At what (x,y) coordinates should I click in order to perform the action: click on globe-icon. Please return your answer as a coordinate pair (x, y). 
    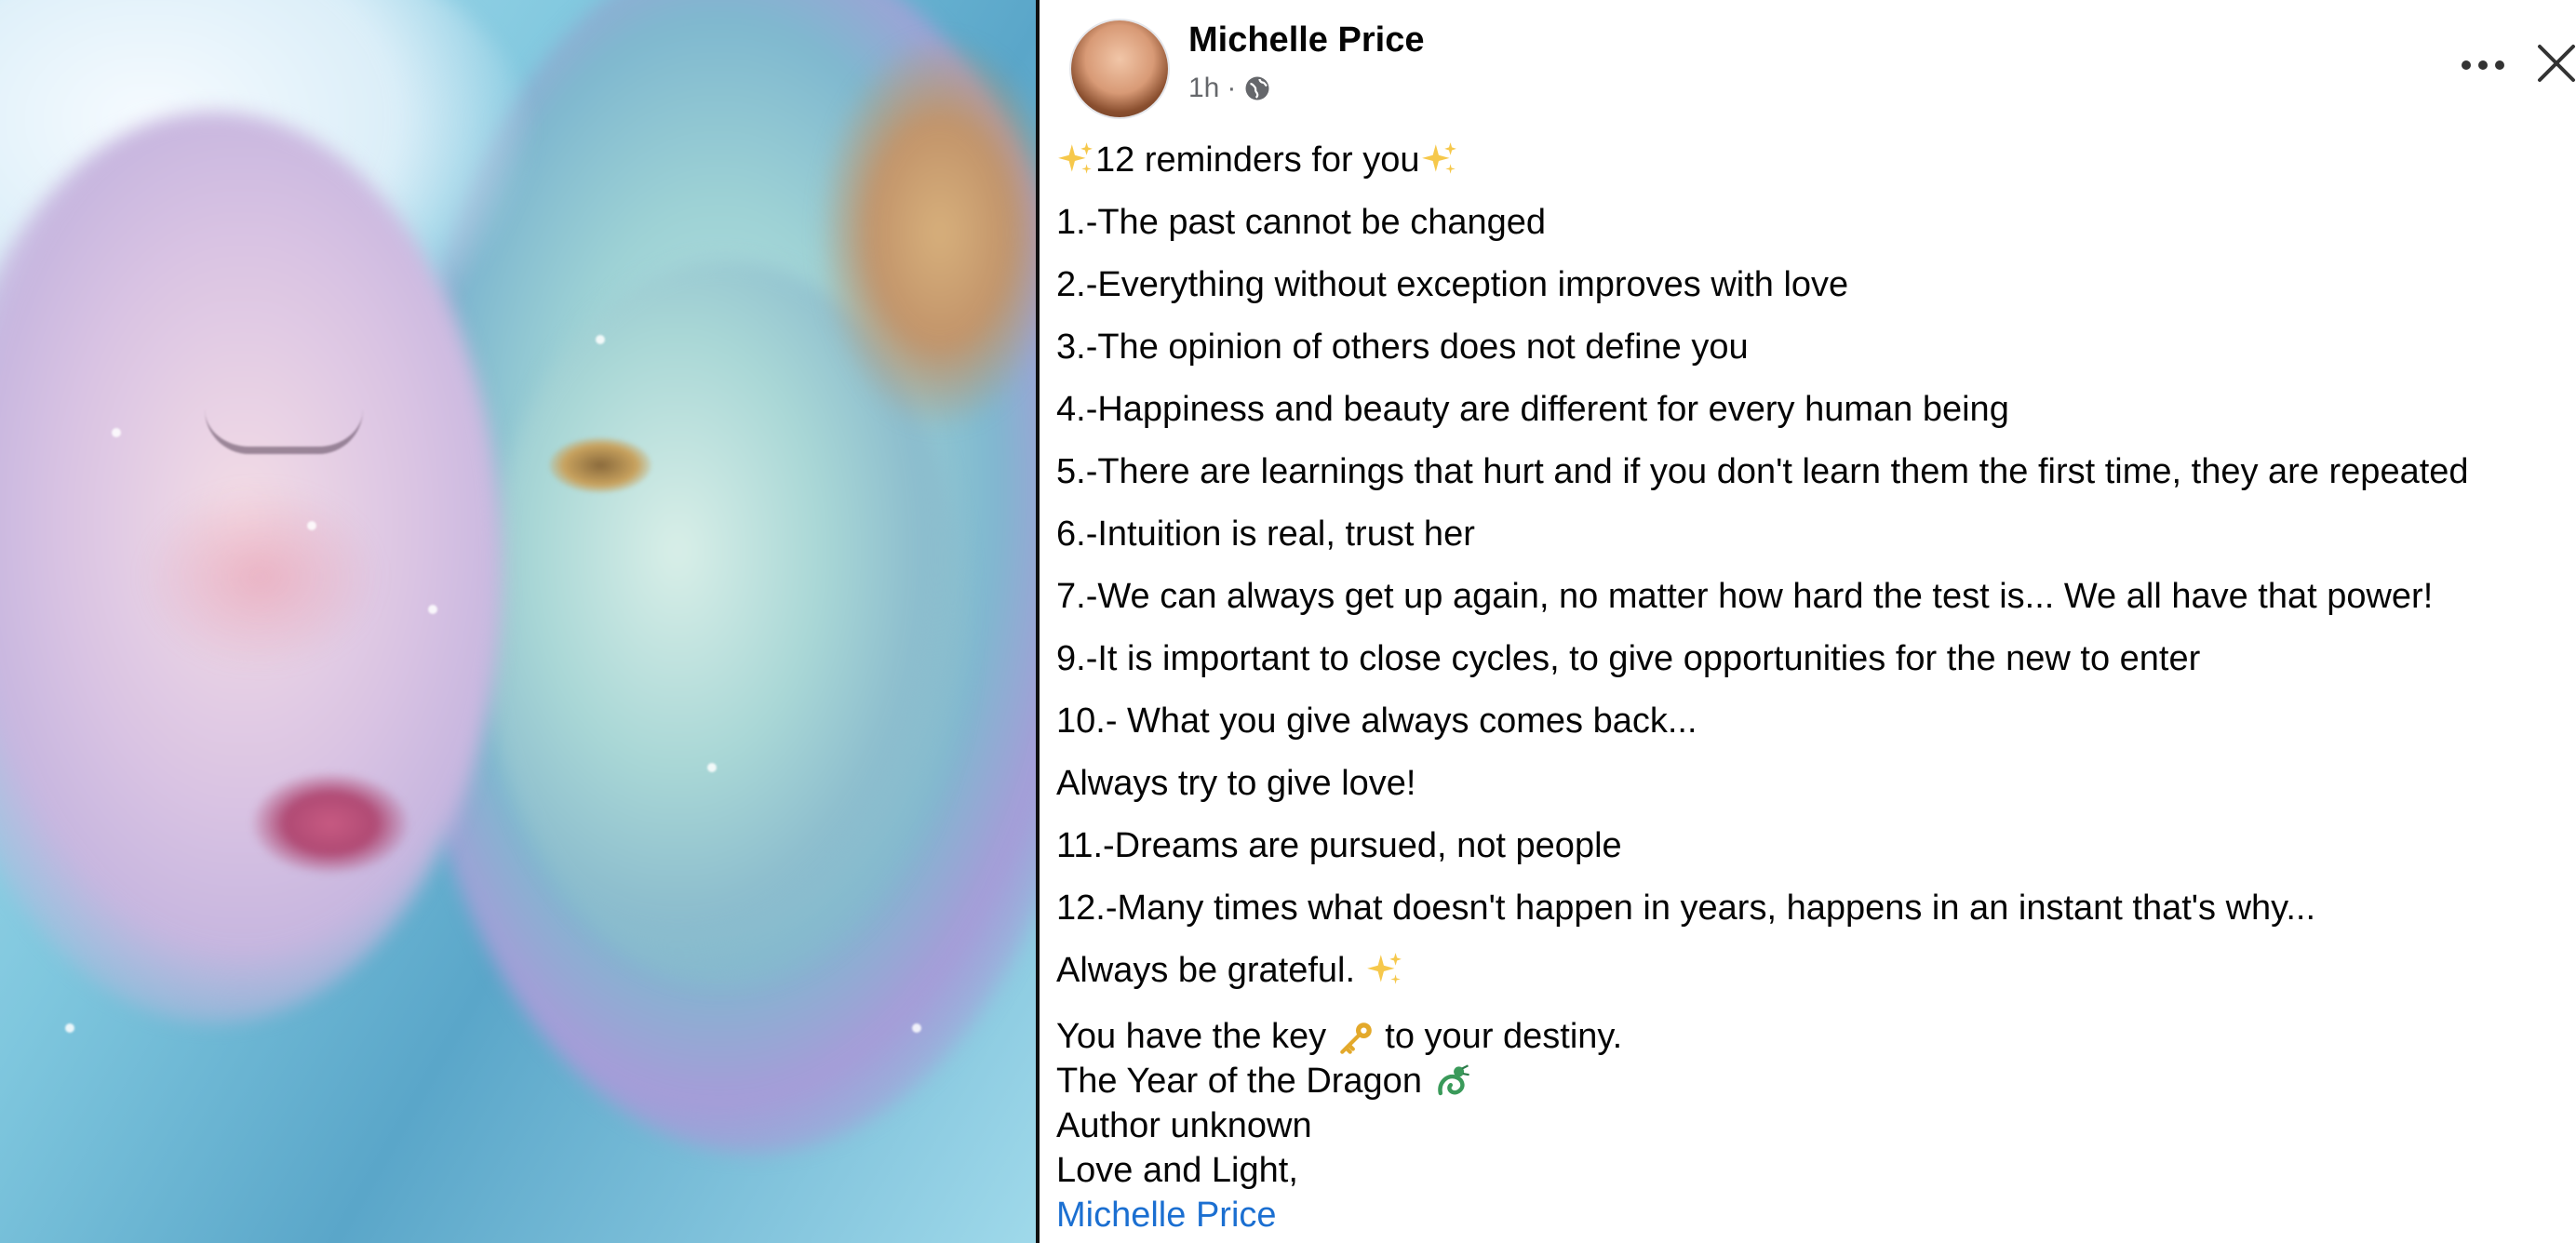
    Looking at the image, I should click on (1257, 88).